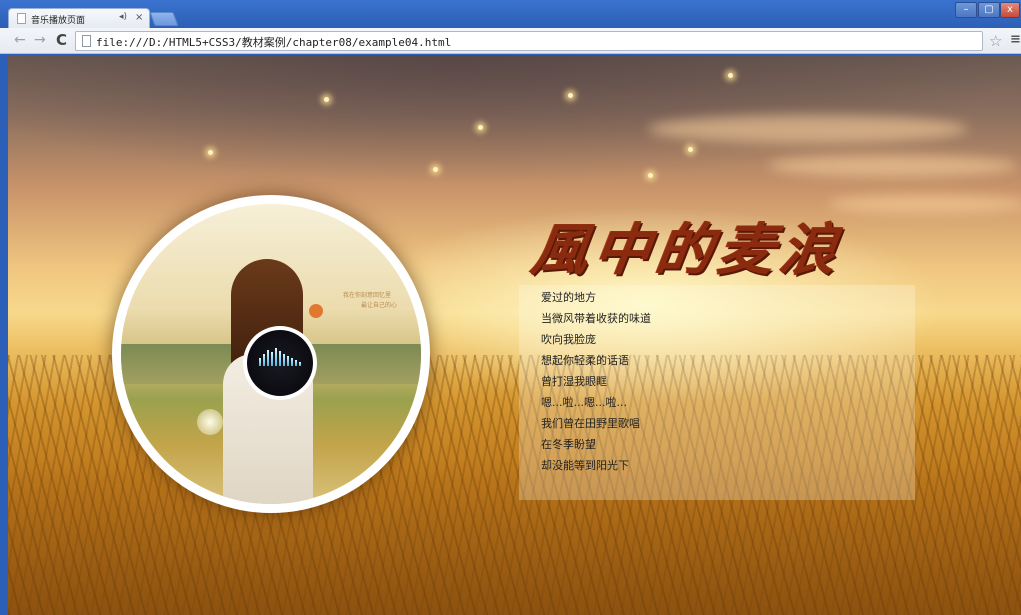 The image size is (1021, 615). I want to click on reload-button: C, so click(61, 40).